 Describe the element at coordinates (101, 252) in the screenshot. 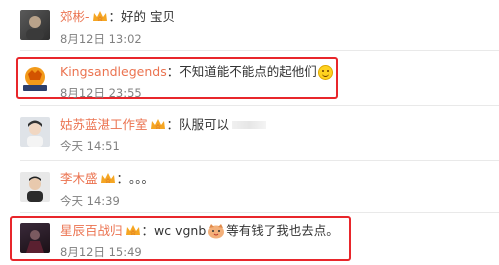

I see `comment-timestamp: 8月12日 15:49` at that location.